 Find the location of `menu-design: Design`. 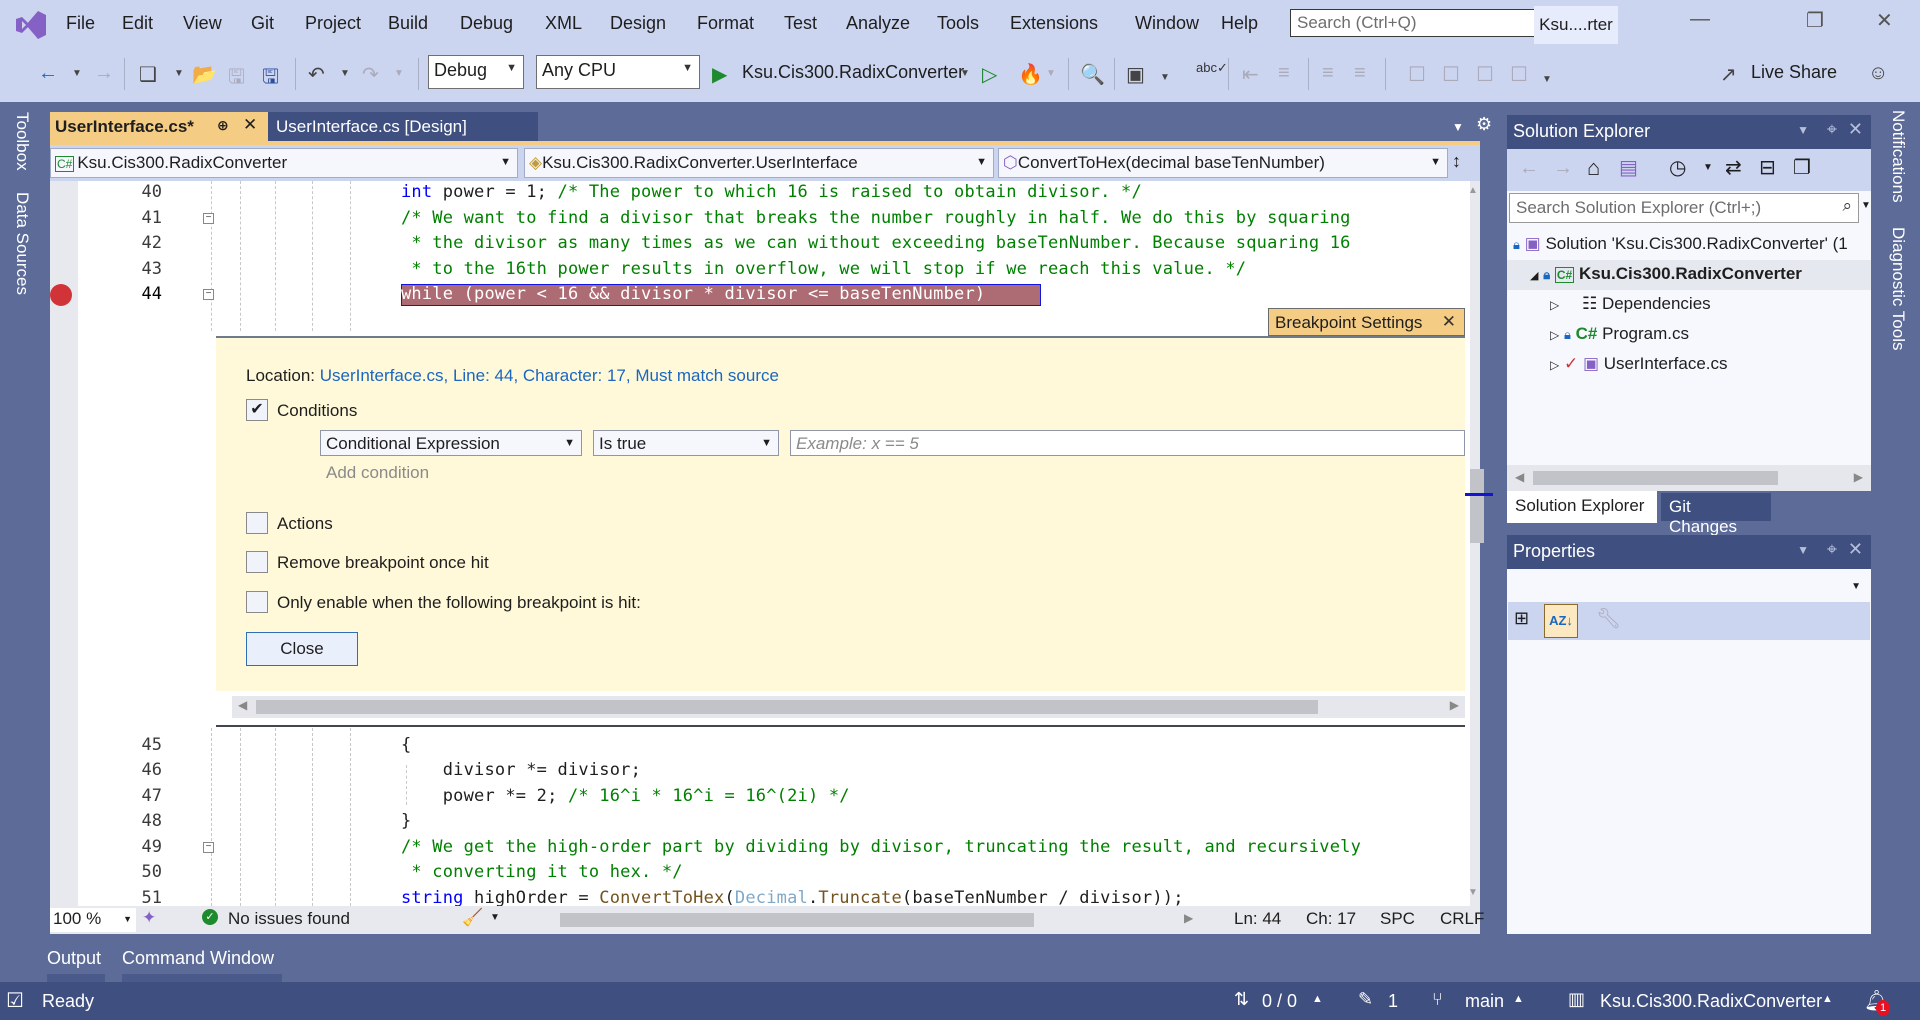

menu-design: Design is located at coordinates (638, 23).